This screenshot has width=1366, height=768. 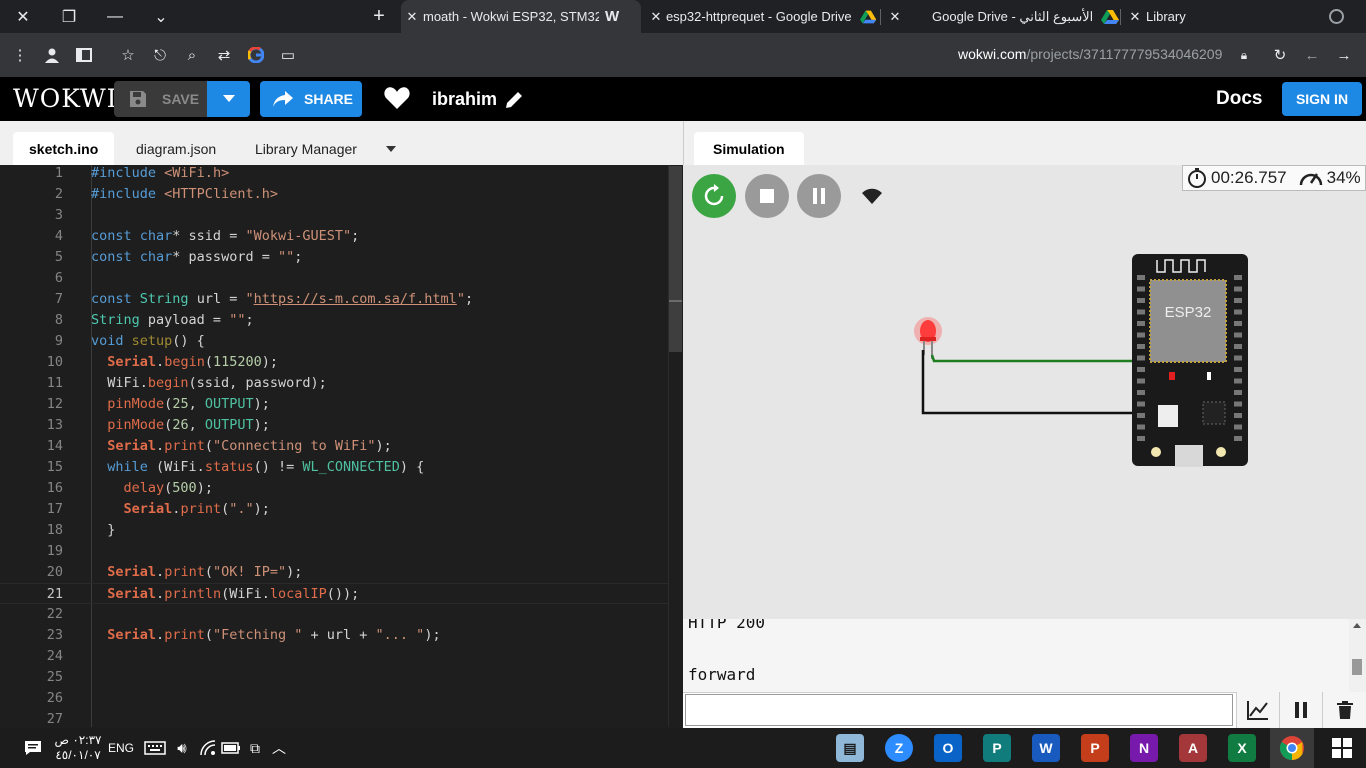 I want to click on browser-tab-drive-1: ✕ esp32-httprequet - Google Drive, so click(x=761, y=16).